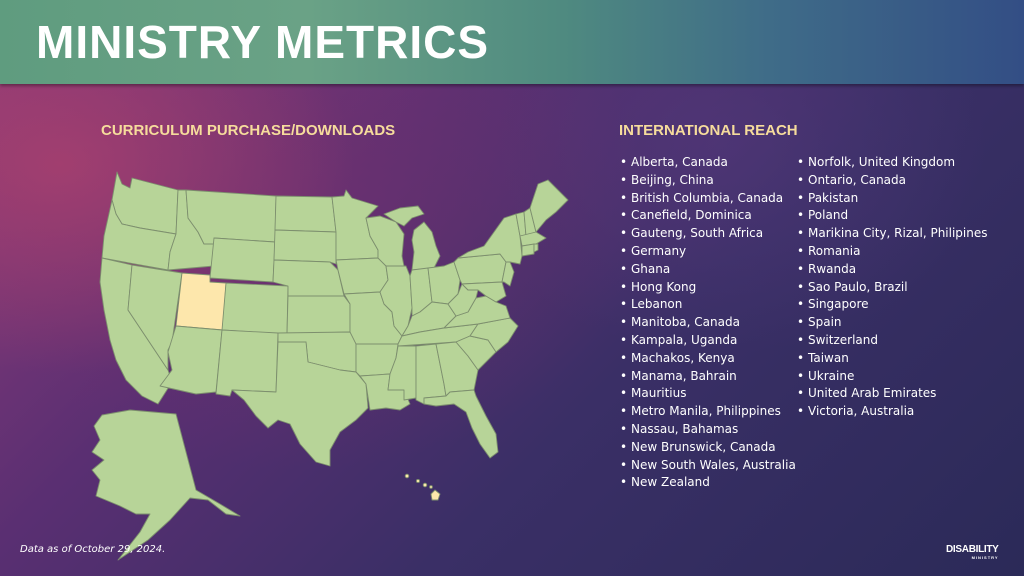  Describe the element at coordinates (985, 557) in the screenshot. I see `logo-sub-text: MINISTRY` at that location.